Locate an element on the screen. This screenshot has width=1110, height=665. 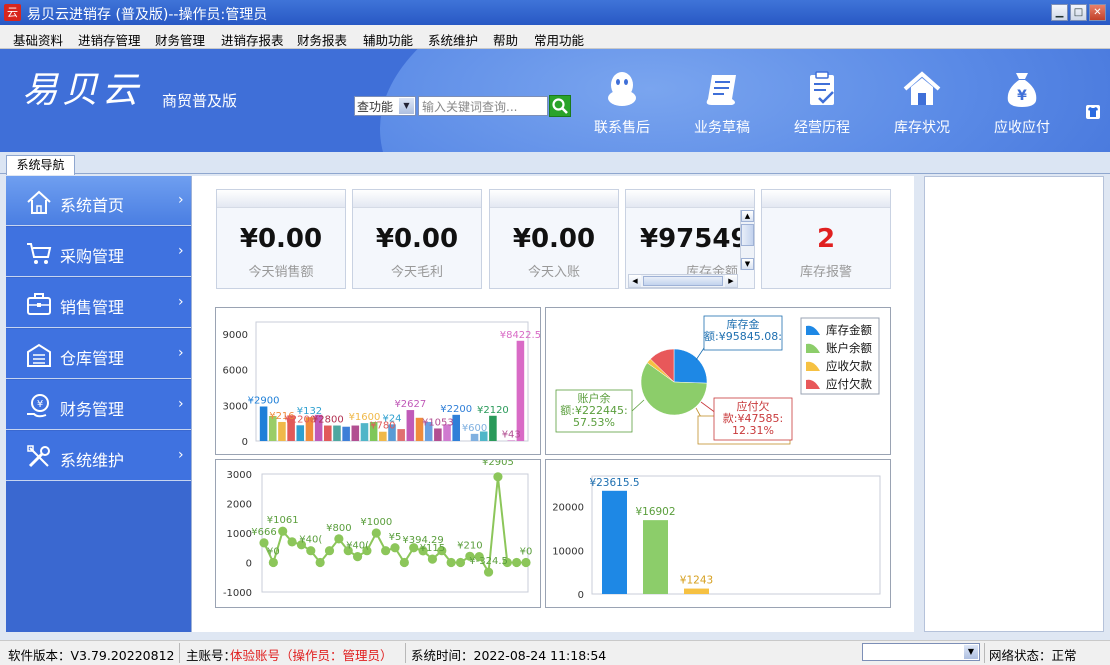
card-caption: 今天销售额 is located at coordinates (281, 272).